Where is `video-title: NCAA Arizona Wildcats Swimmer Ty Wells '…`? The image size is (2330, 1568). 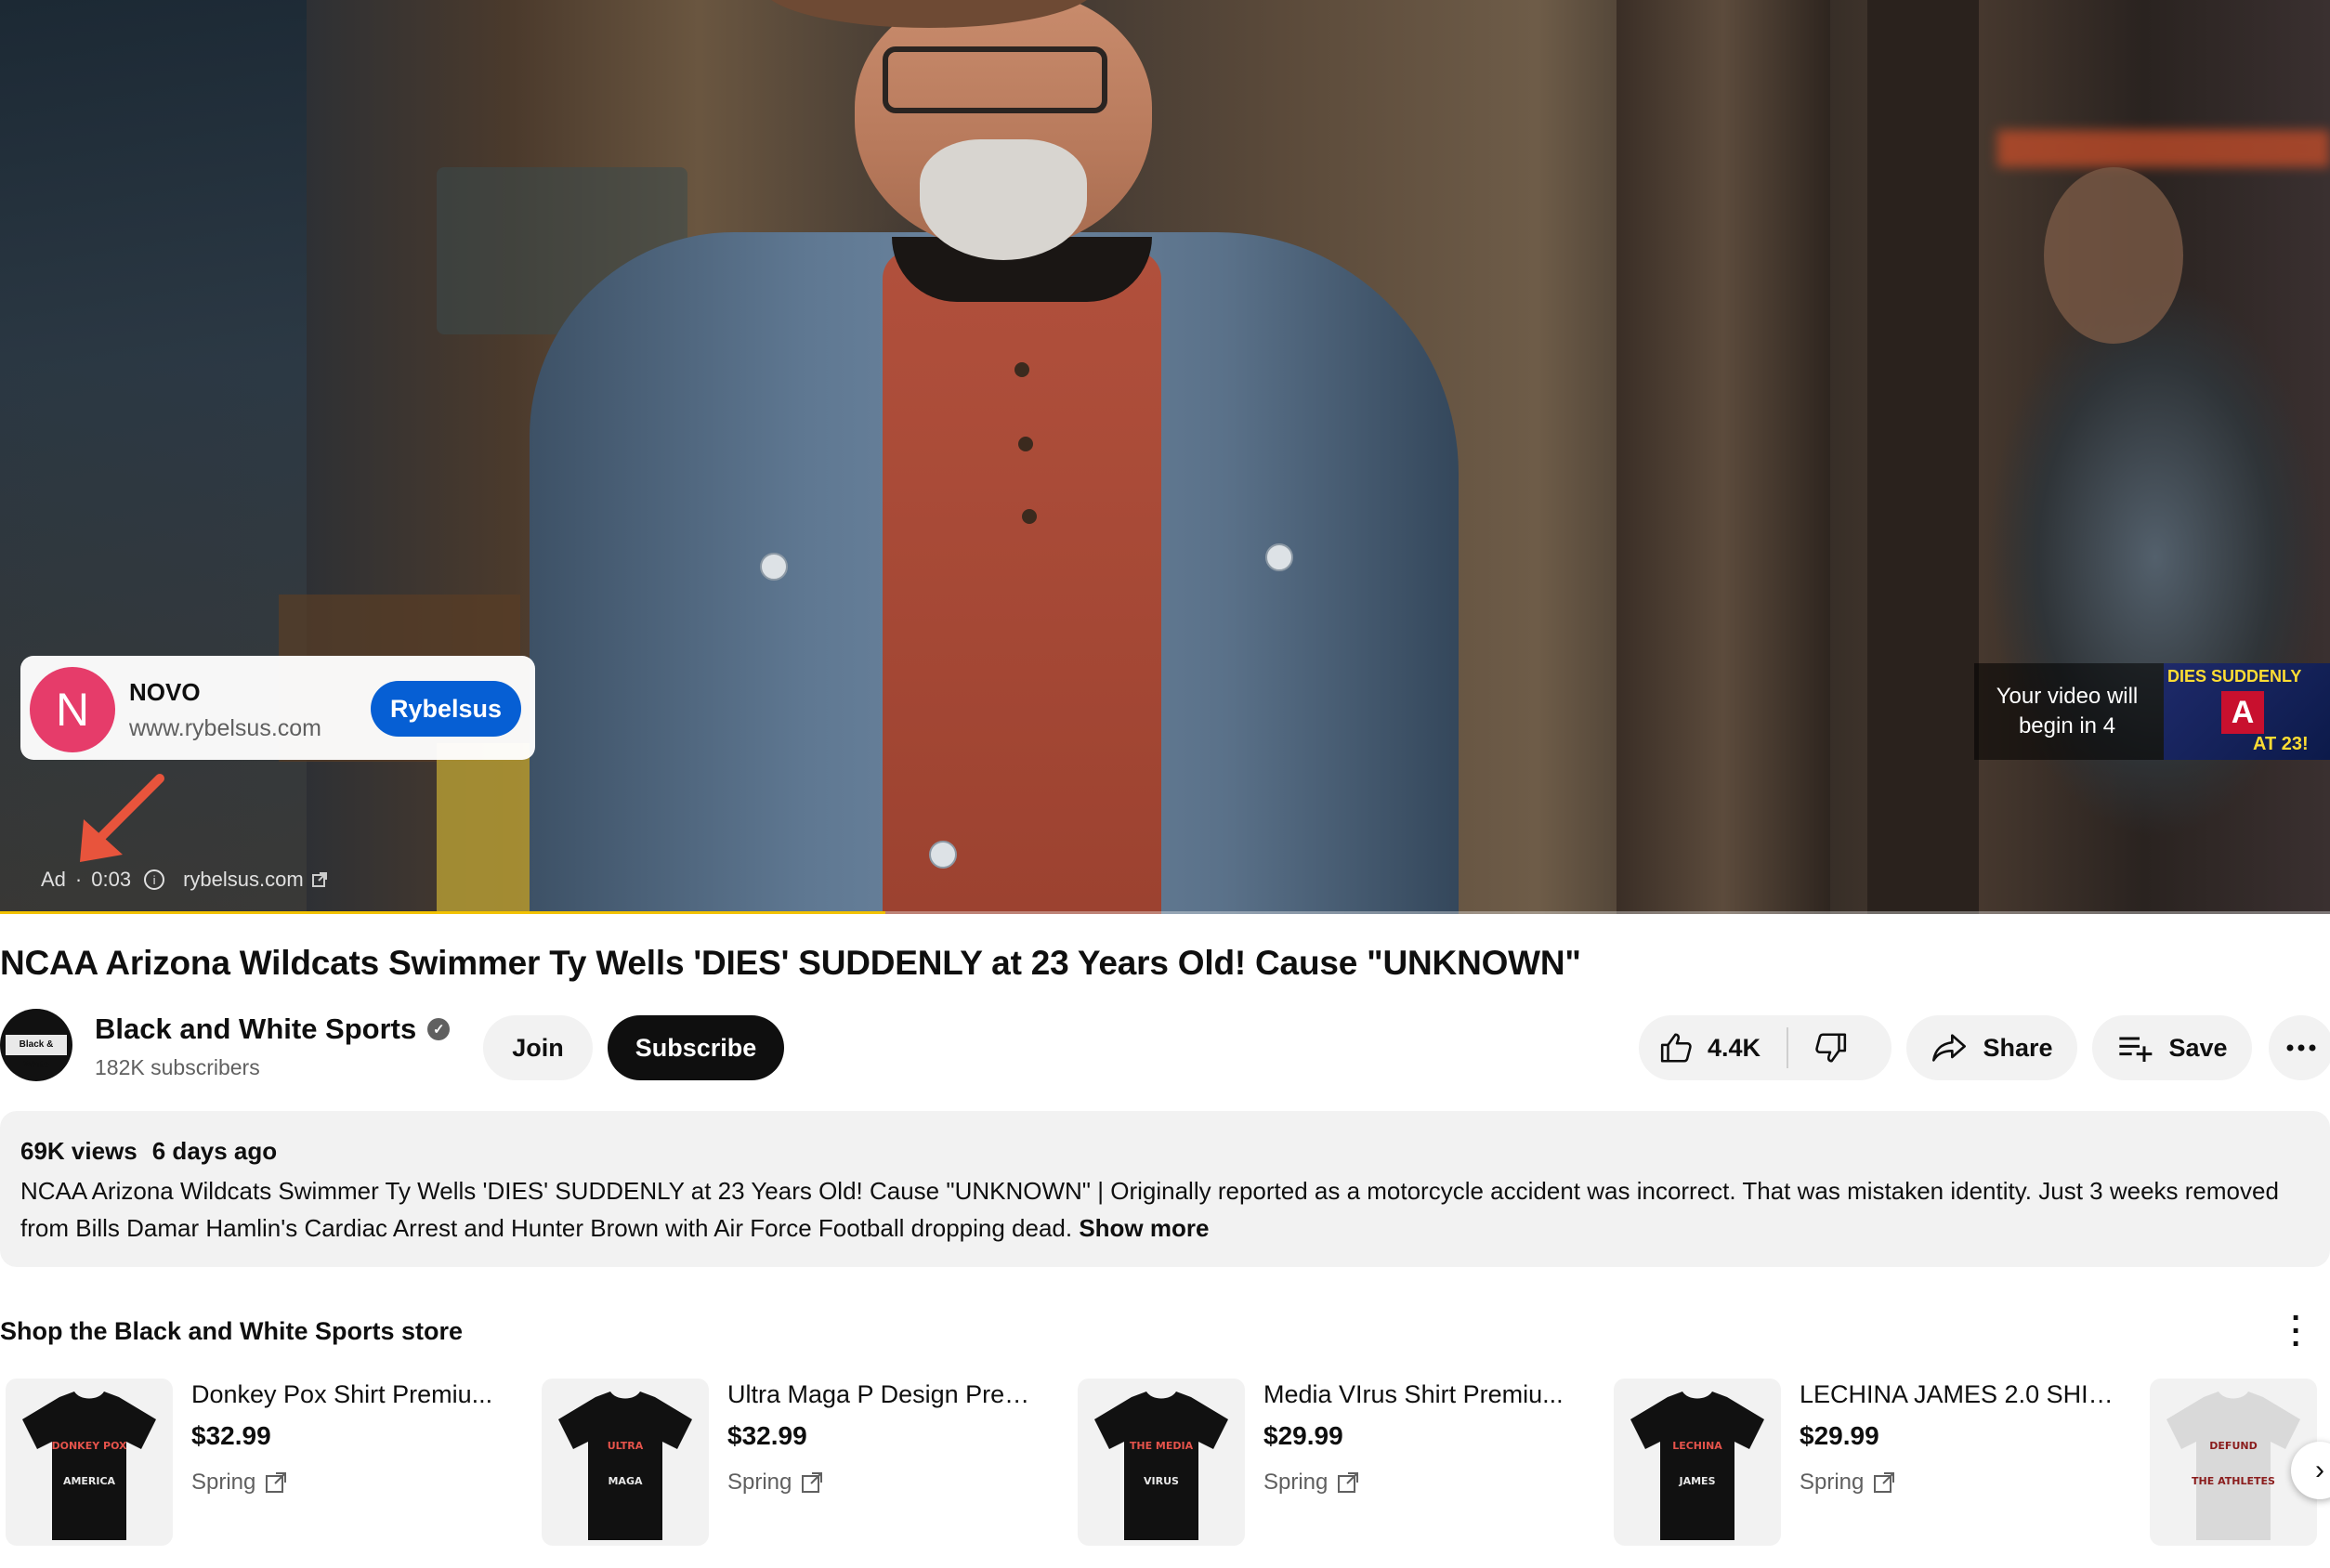
video-title: NCAA Arizona Wildcats Swimmer Ty Wells '… is located at coordinates (790, 963).